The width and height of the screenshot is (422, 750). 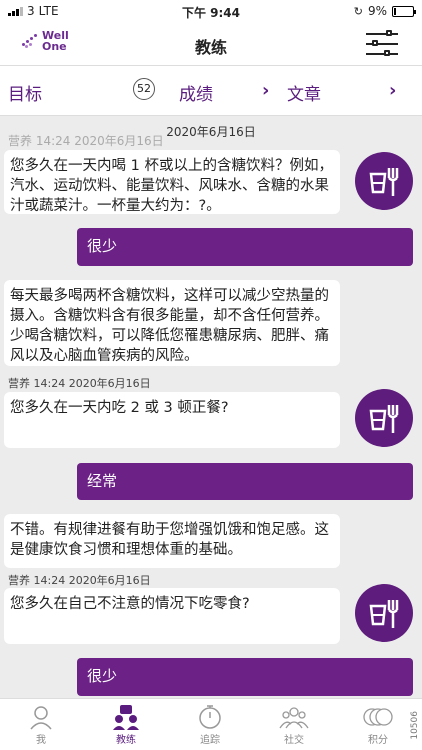 What do you see at coordinates (172, 420) in the screenshot?
I see `coach-message: 您多久在一天内吃 2 或 3 顿正餐?` at bounding box center [172, 420].